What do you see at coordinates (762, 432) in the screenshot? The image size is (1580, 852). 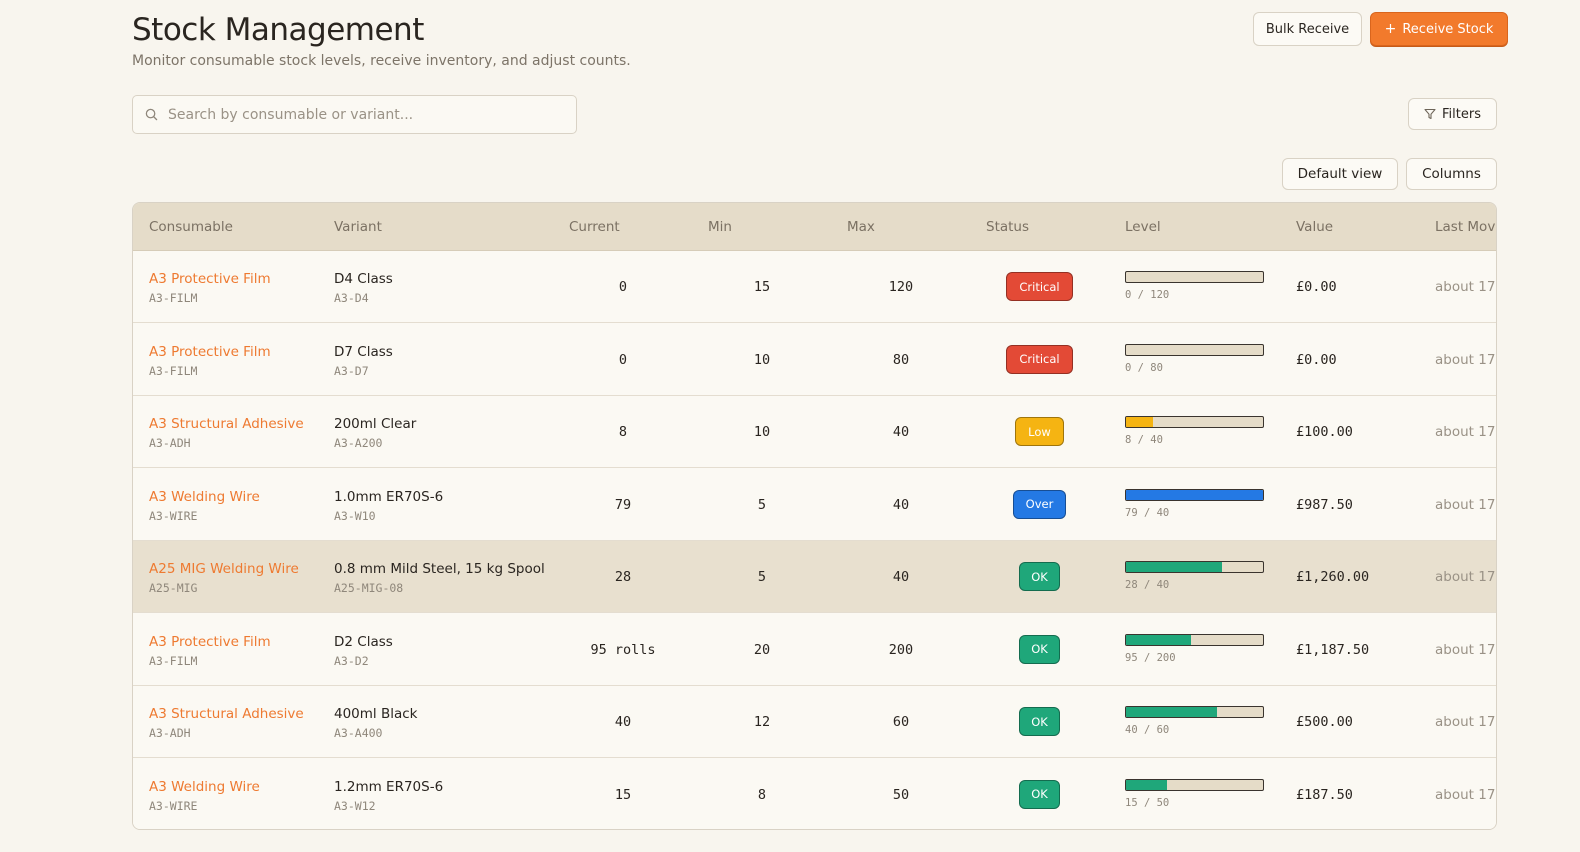 I see `min-count: 10` at bounding box center [762, 432].